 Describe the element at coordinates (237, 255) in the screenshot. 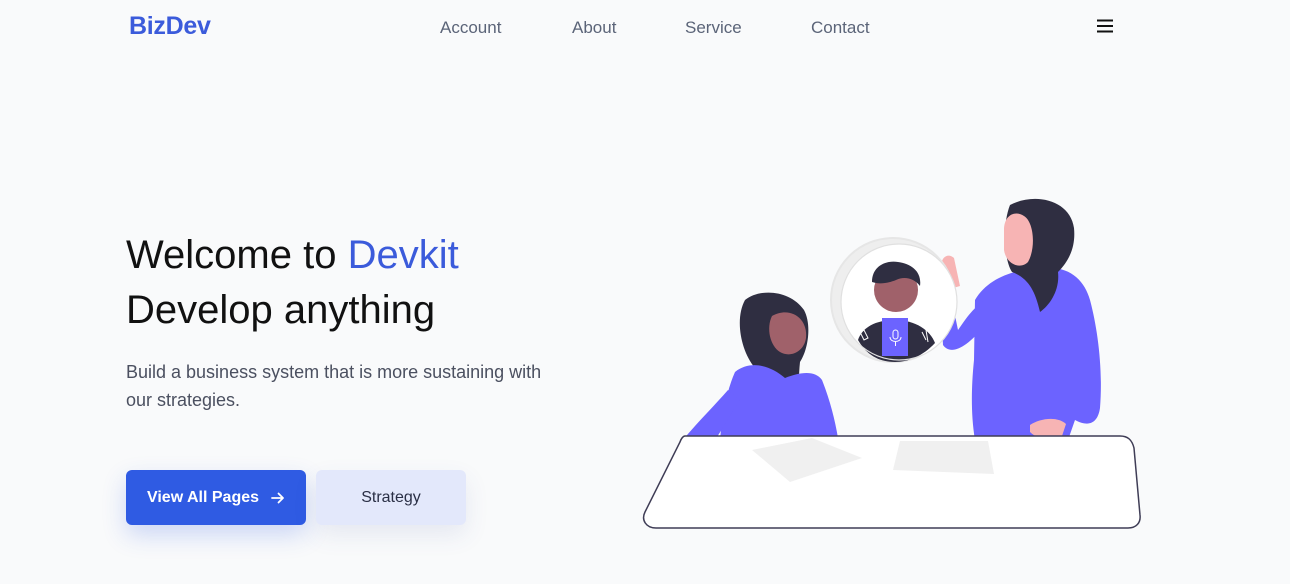

I see `hero-title-prefix: Welcome to` at that location.